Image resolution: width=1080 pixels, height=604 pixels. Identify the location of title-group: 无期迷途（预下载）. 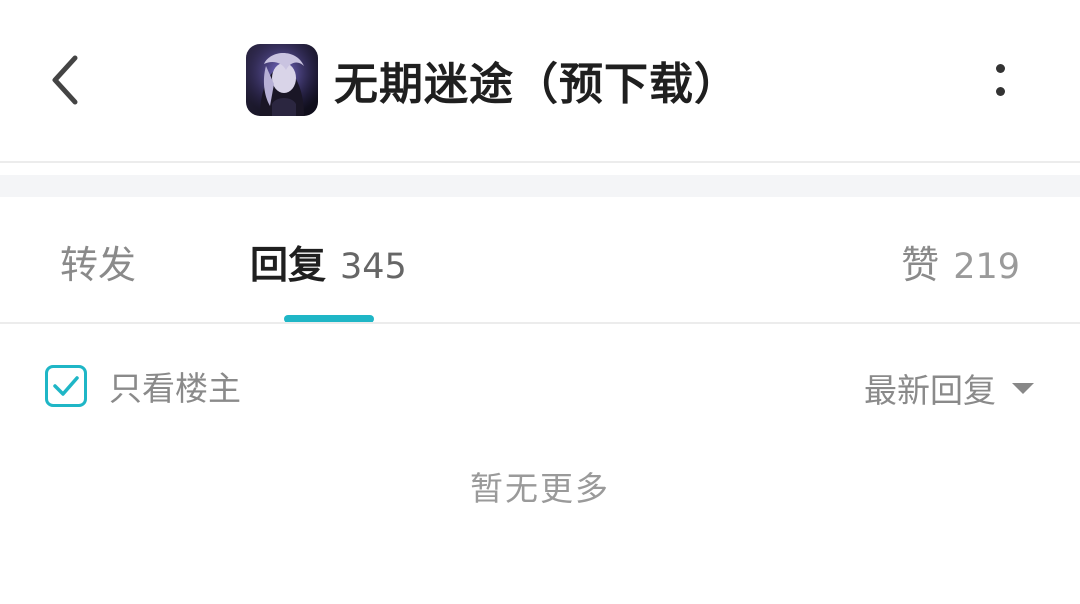
(492, 80).